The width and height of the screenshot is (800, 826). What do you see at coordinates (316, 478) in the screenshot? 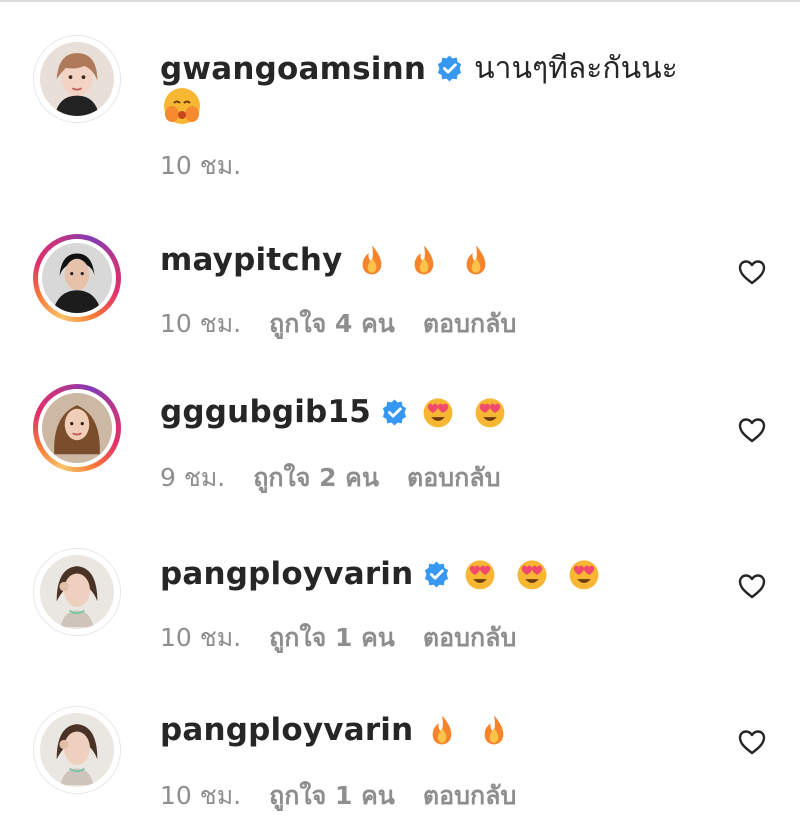
I see `like-count: ถูกใจ 2 คน` at bounding box center [316, 478].